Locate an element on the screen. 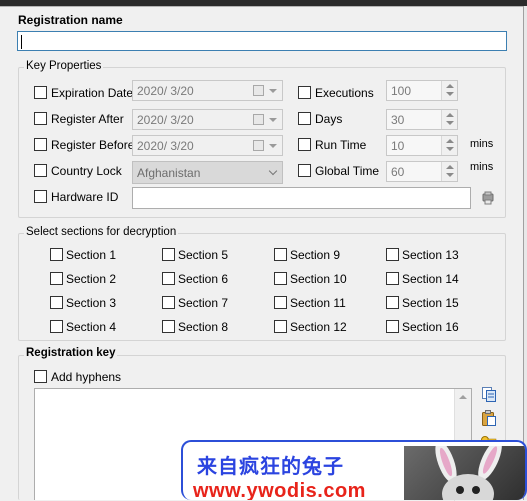 The image size is (527, 501). section-4-checkbox is located at coordinates (56, 326).